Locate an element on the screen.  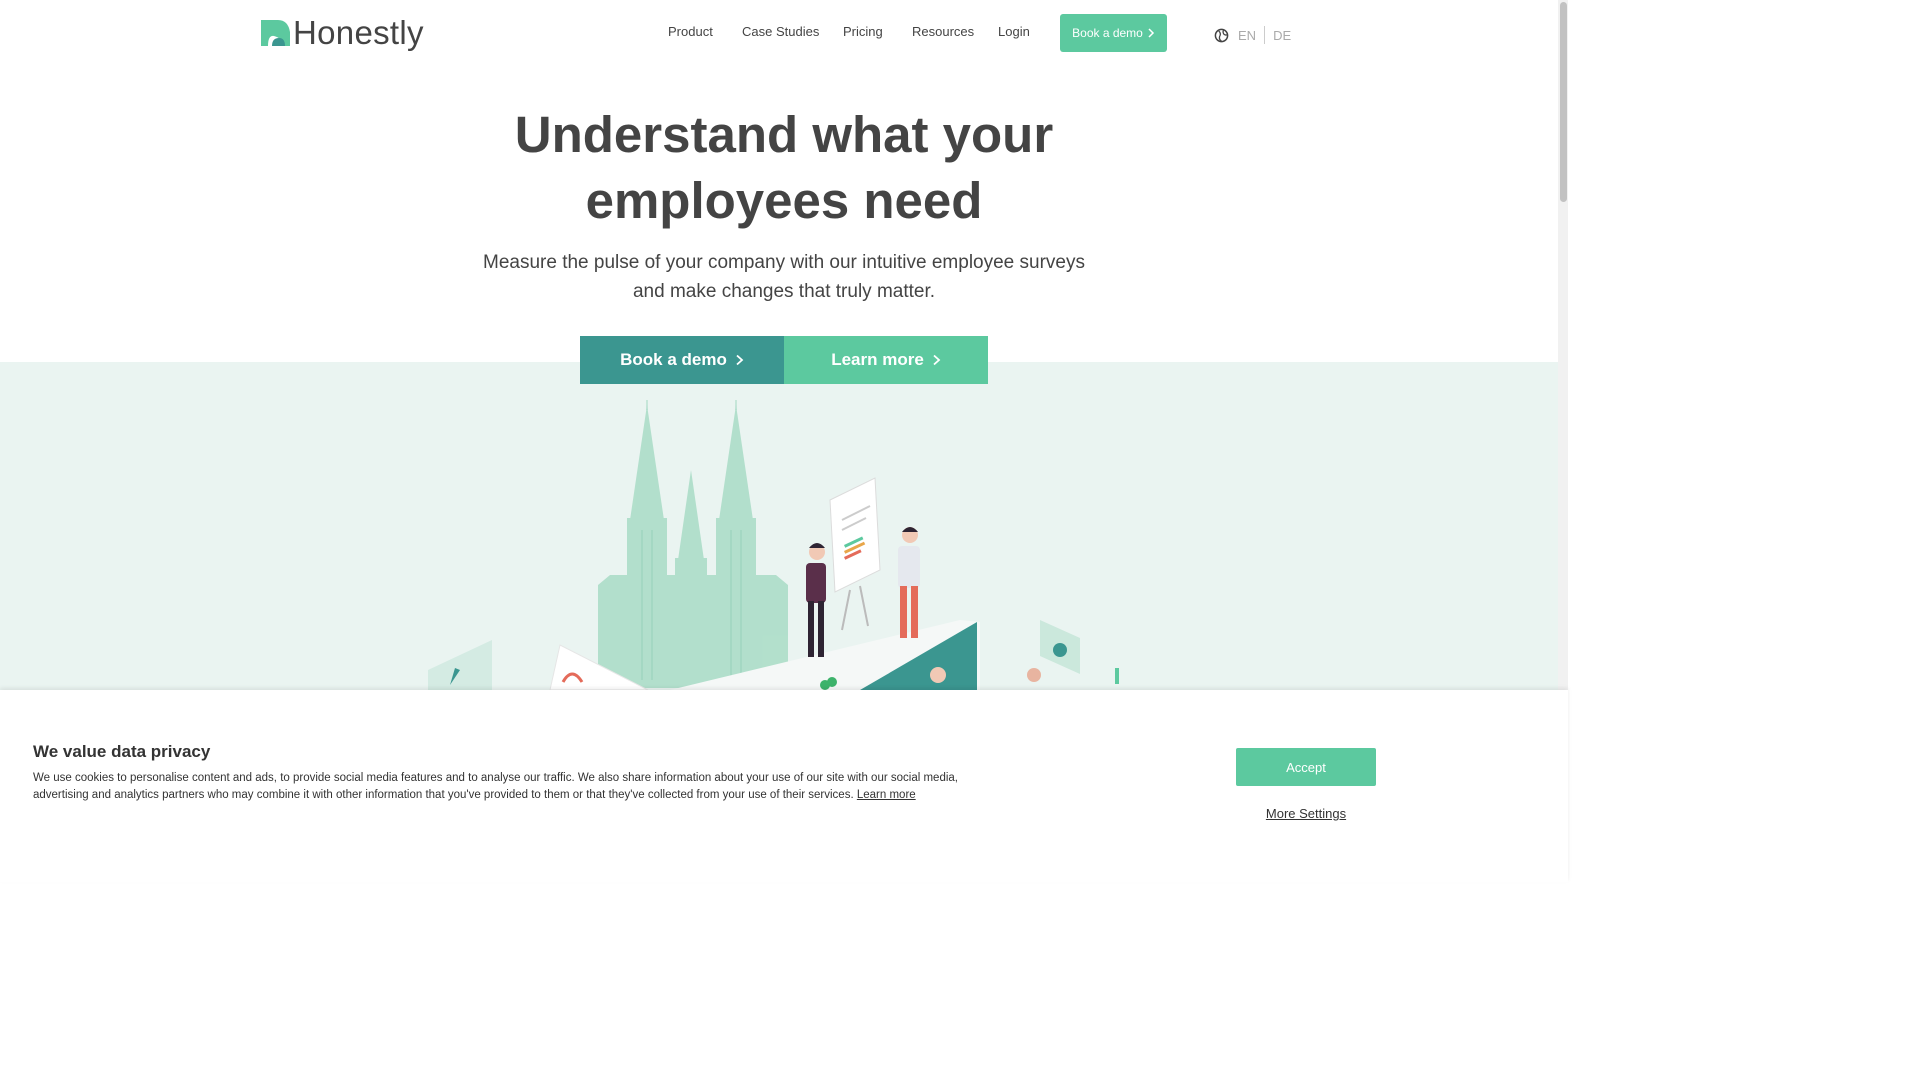
presentation-board-illustration is located at coordinates (855, 554).